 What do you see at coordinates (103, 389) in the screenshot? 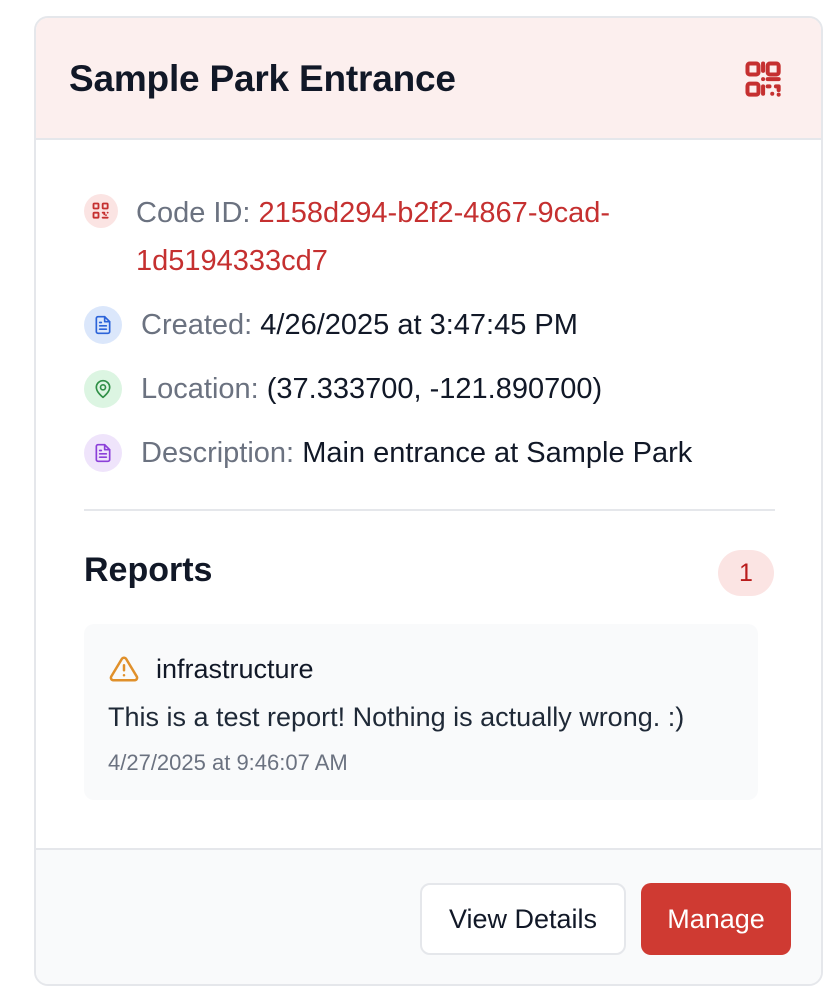
I see `map-pin-icon` at bounding box center [103, 389].